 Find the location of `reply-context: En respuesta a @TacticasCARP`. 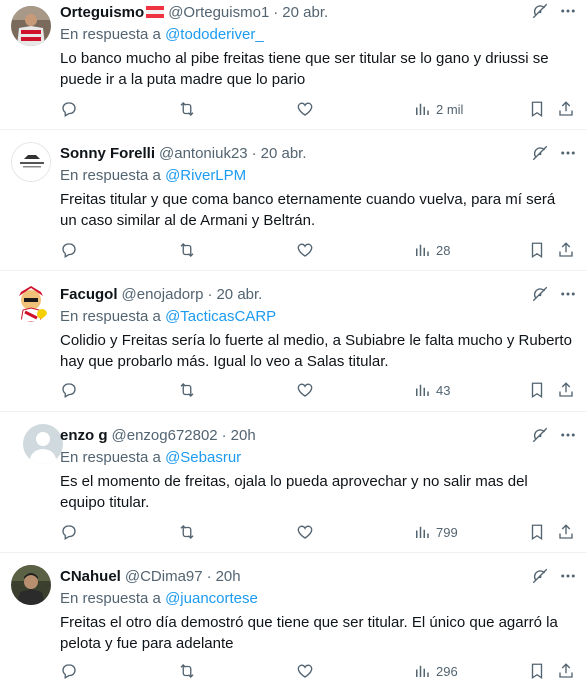

reply-context: En respuesta a @TacticasCARP is located at coordinates (316, 317).